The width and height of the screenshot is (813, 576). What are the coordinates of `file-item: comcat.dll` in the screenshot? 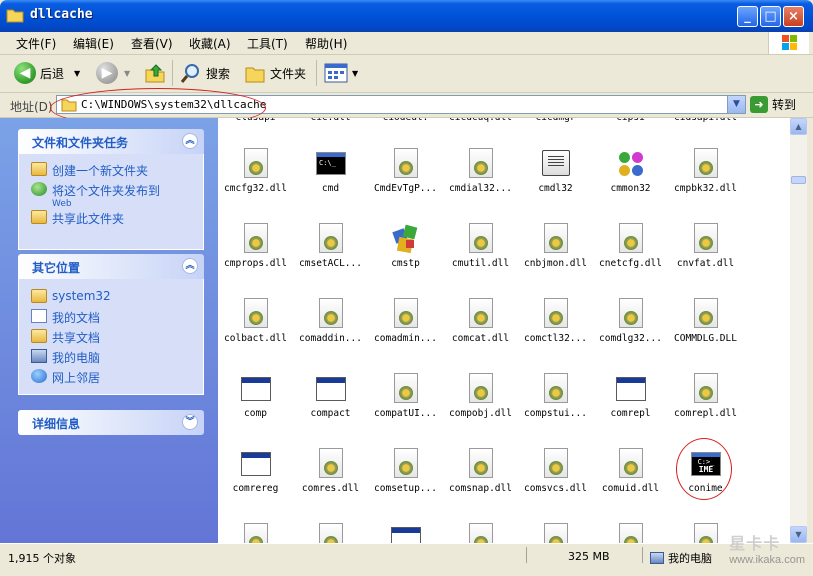 It's located at (480, 335).